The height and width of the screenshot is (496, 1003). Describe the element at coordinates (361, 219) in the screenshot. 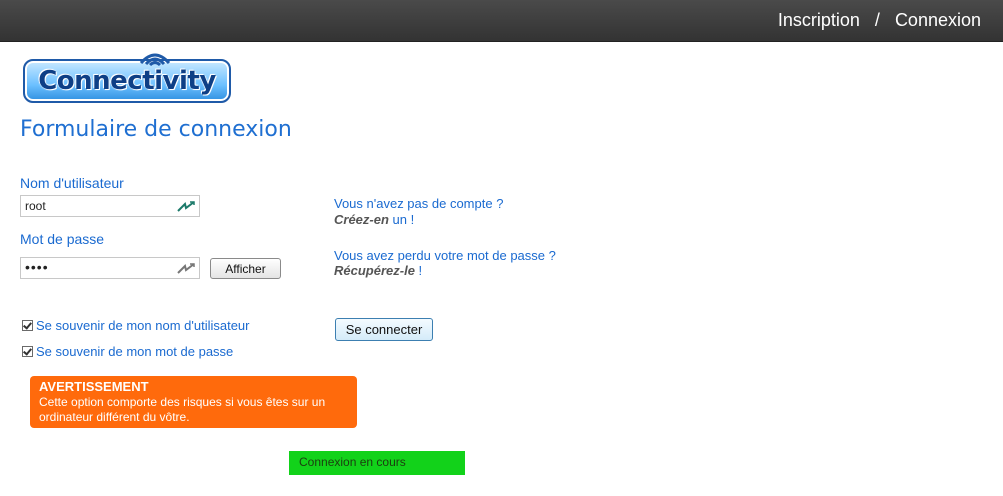

I see `create-account-emph: Créez-en` at that location.